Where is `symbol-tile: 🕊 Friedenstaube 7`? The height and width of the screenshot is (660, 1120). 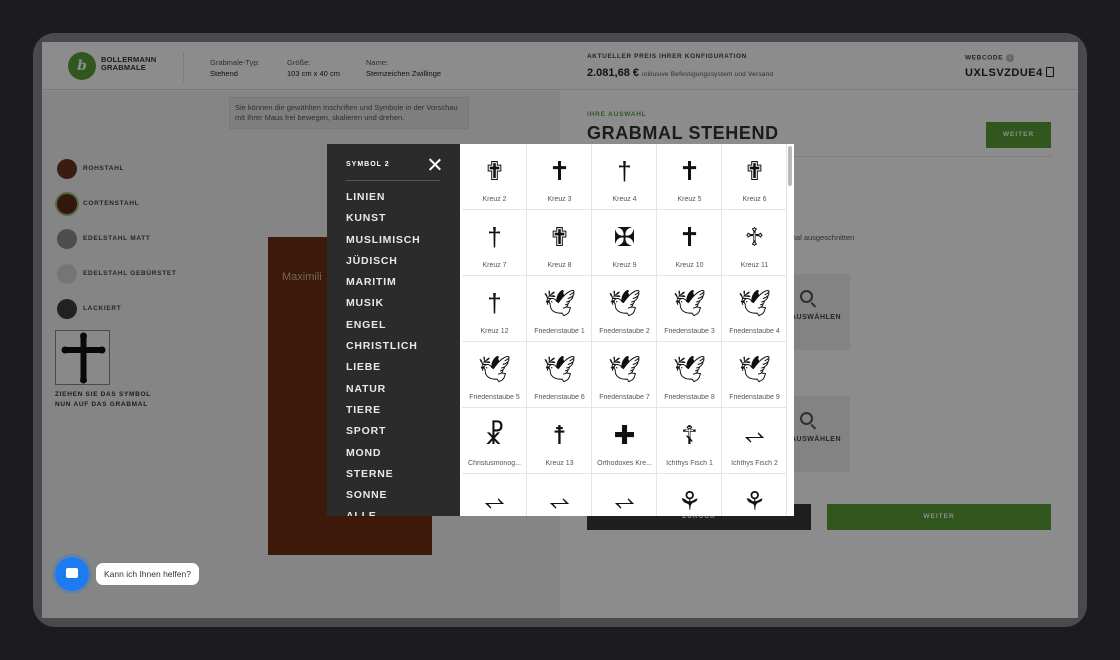
symbol-tile: 🕊 Friedenstaube 7 is located at coordinates (624, 375).